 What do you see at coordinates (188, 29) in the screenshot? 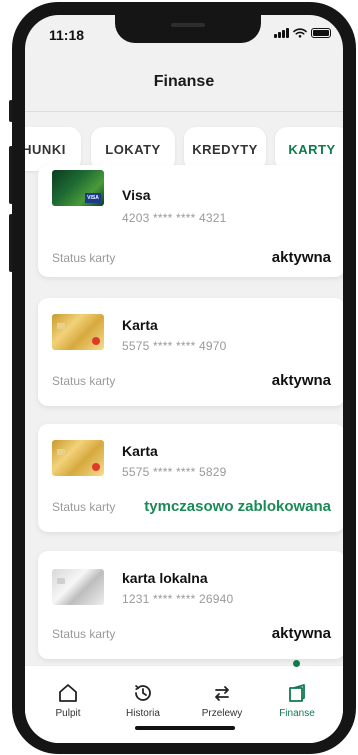
I see `notch` at bounding box center [188, 29].